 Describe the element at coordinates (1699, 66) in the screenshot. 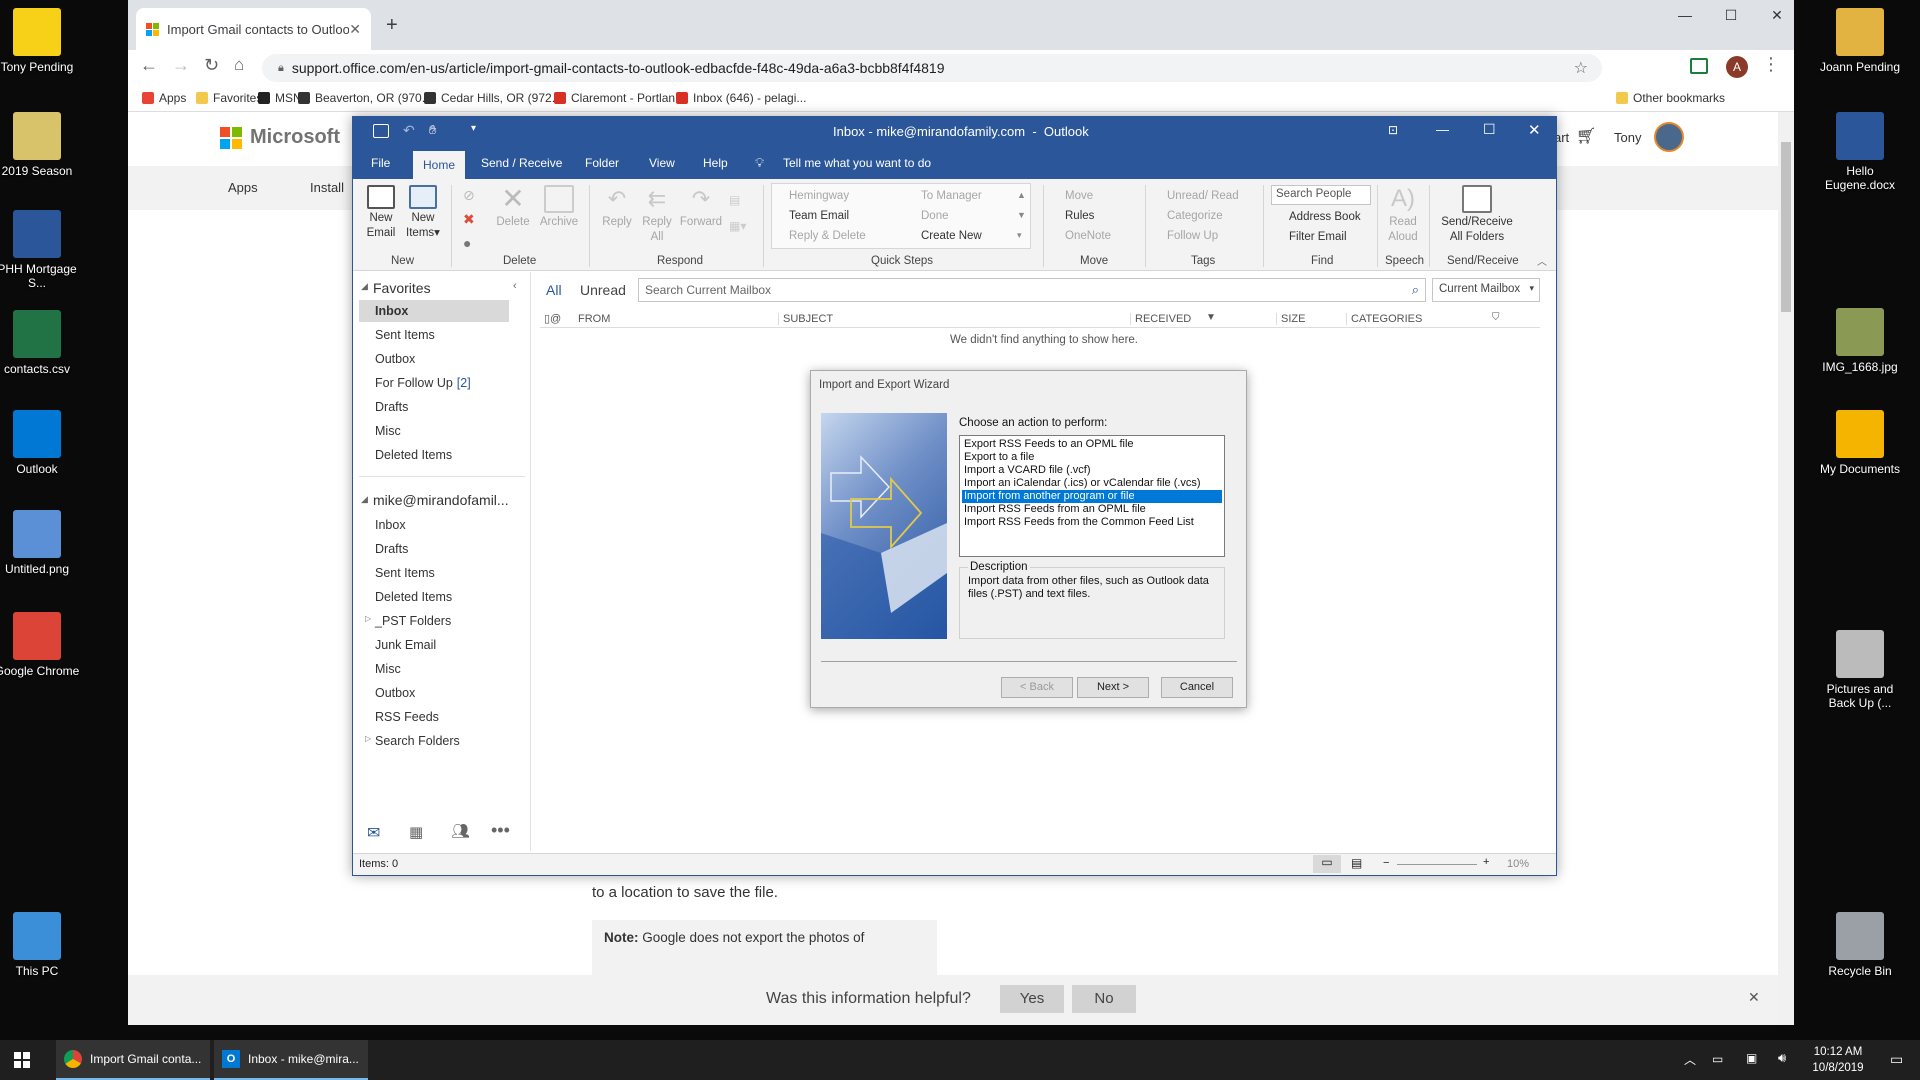

I see `extension-icon` at that location.